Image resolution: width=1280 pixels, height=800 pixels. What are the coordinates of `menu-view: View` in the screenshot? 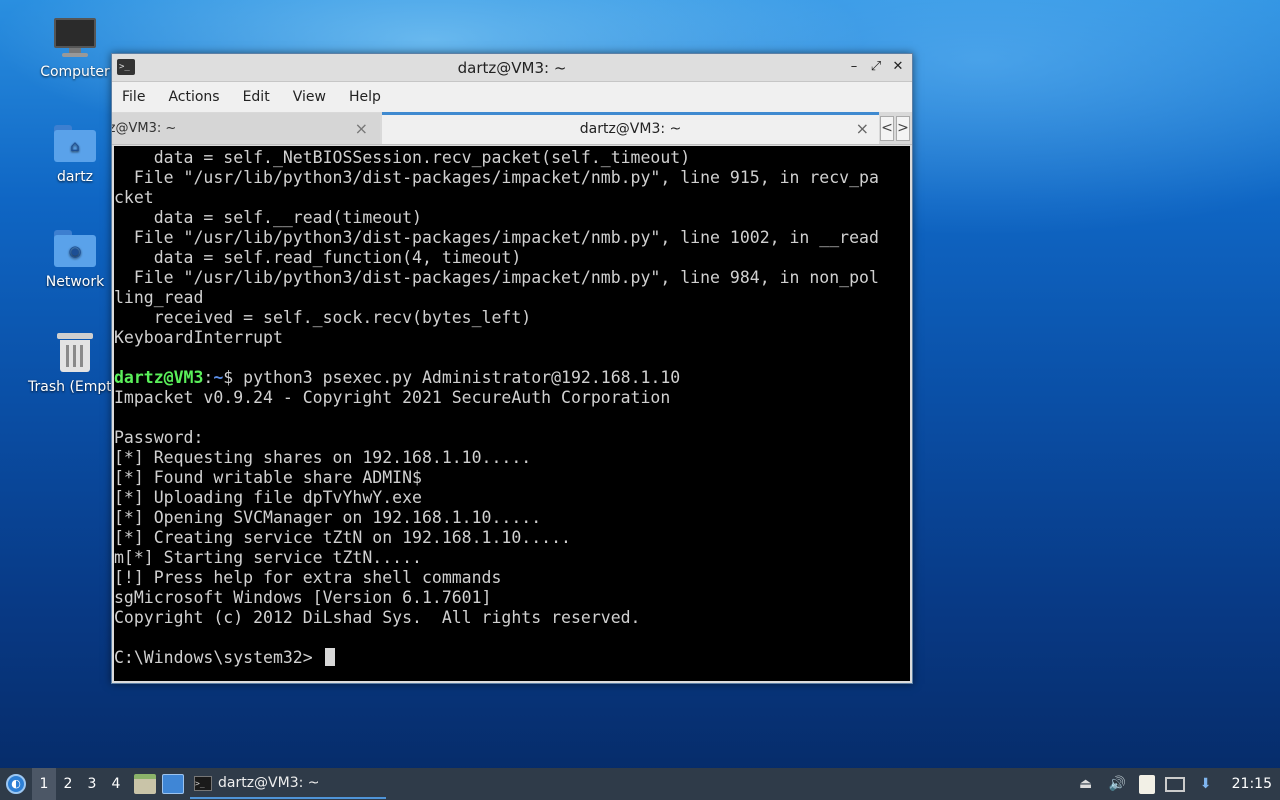 It's located at (309, 97).